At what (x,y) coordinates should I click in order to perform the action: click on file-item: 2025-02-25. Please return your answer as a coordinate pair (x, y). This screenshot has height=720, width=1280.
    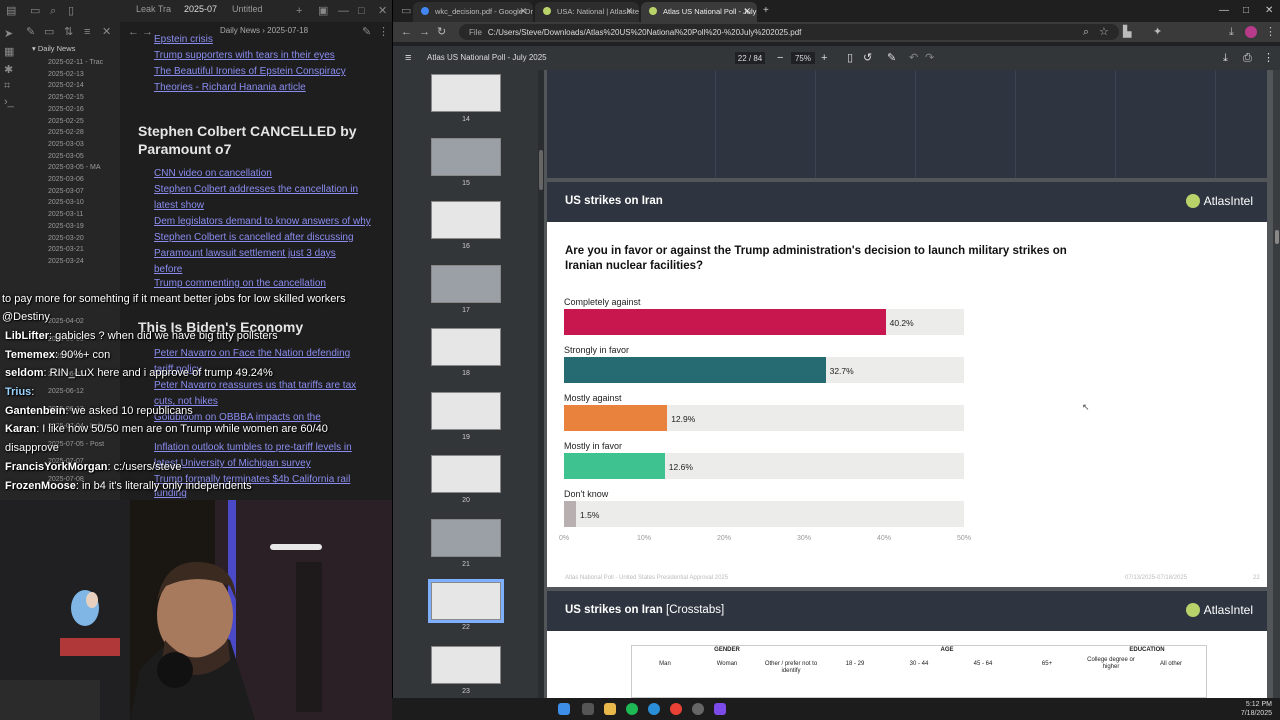
    Looking at the image, I should click on (66, 121).